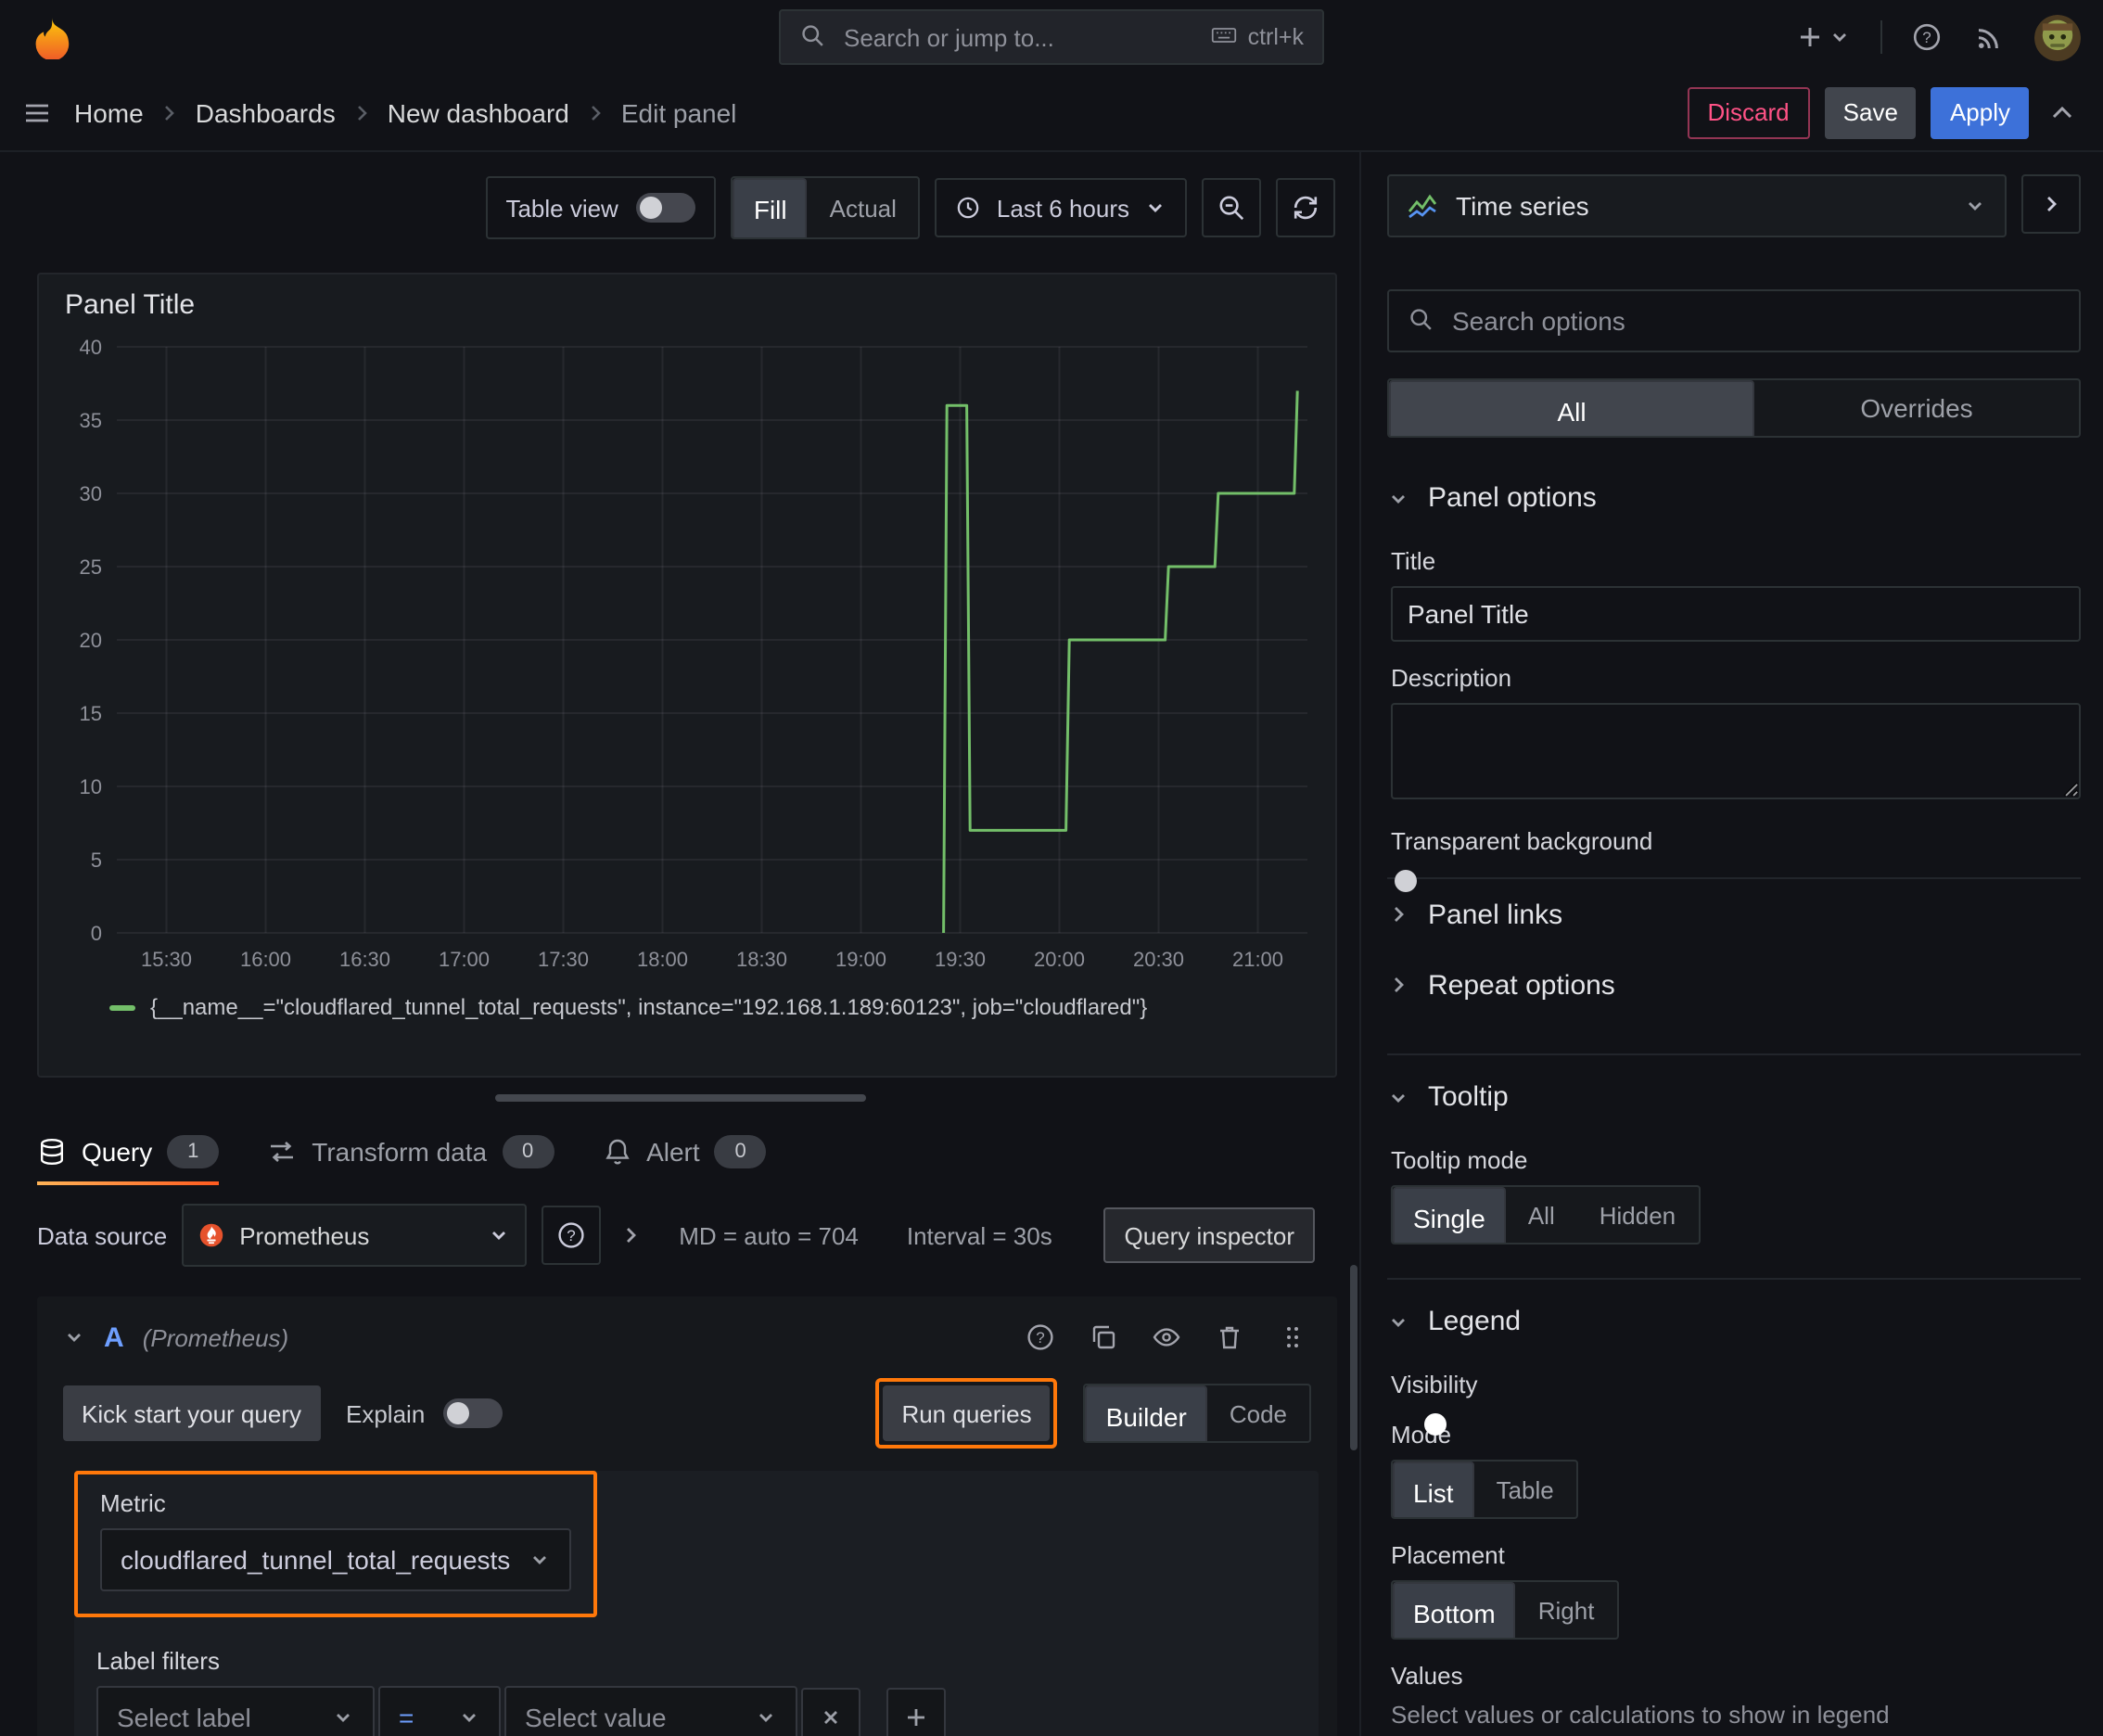 The height and width of the screenshot is (1736, 2103). I want to click on user-avatar, so click(2057, 37).